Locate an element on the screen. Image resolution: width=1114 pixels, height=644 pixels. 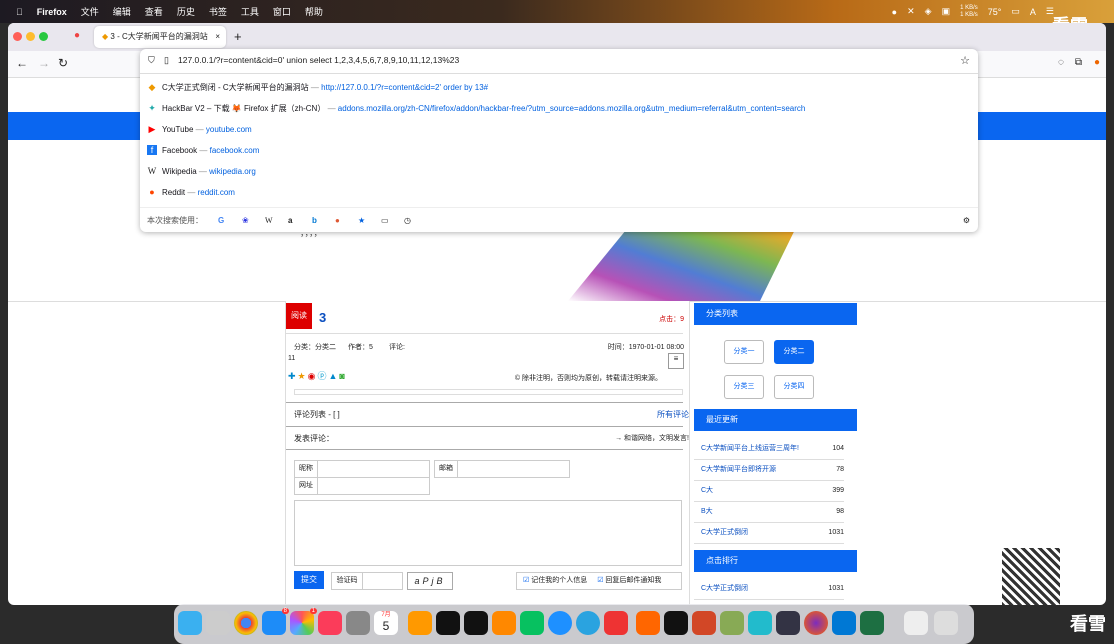
suggestion-item: W Wikipedia — wikipedia.org is located at coordinates (559, 171).